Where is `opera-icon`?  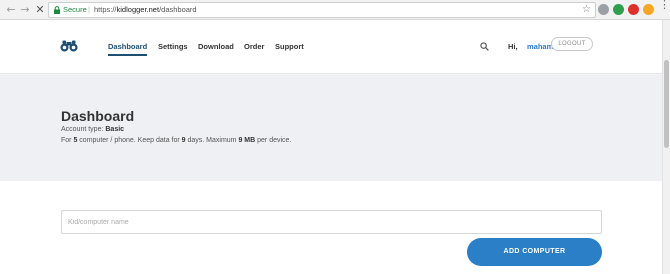
opera-icon is located at coordinates (633, 9).